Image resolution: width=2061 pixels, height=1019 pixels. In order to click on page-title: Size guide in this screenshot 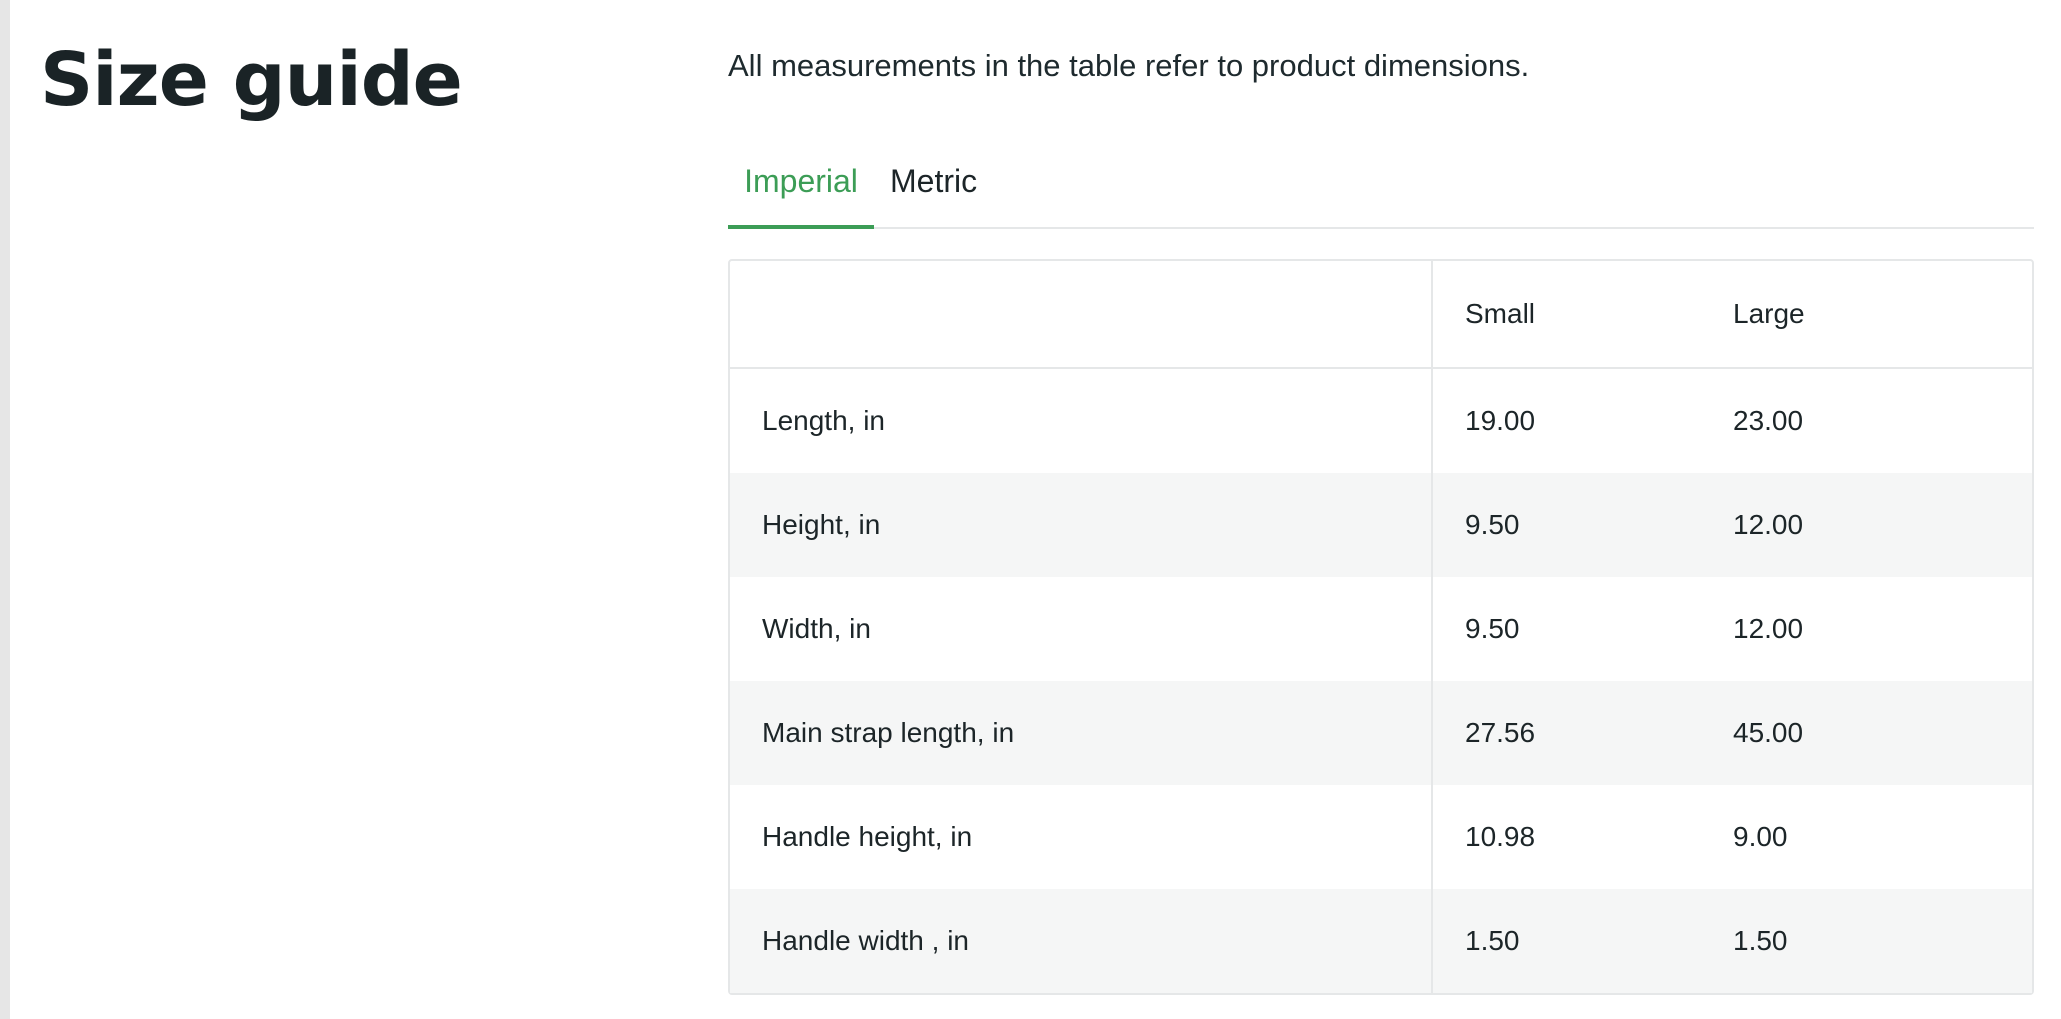, I will do `click(251, 80)`.